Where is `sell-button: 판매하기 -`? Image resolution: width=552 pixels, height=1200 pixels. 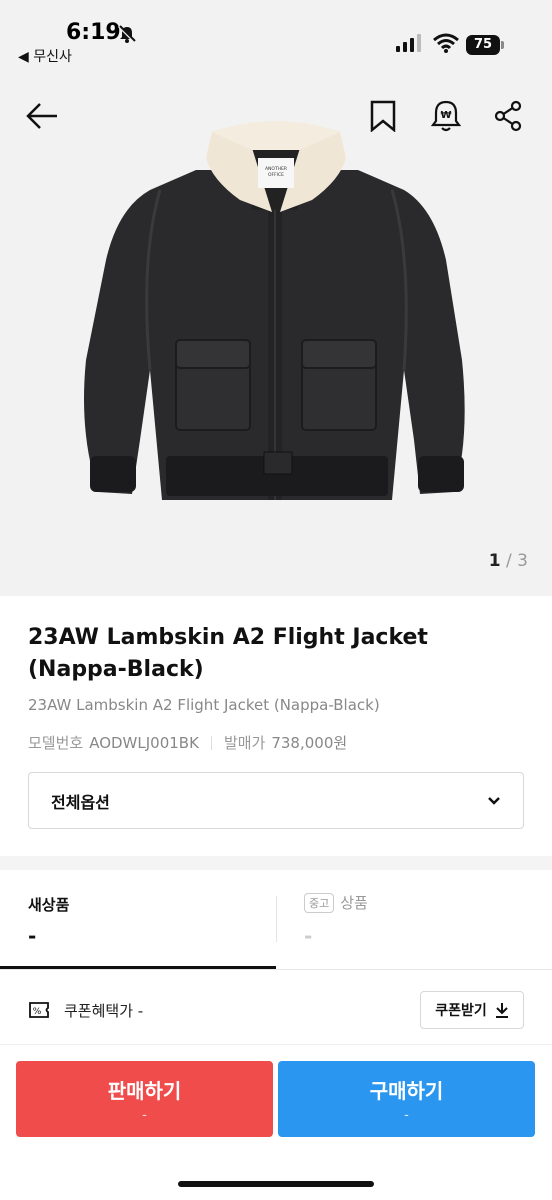
sell-button: 판매하기 - is located at coordinates (144, 1099).